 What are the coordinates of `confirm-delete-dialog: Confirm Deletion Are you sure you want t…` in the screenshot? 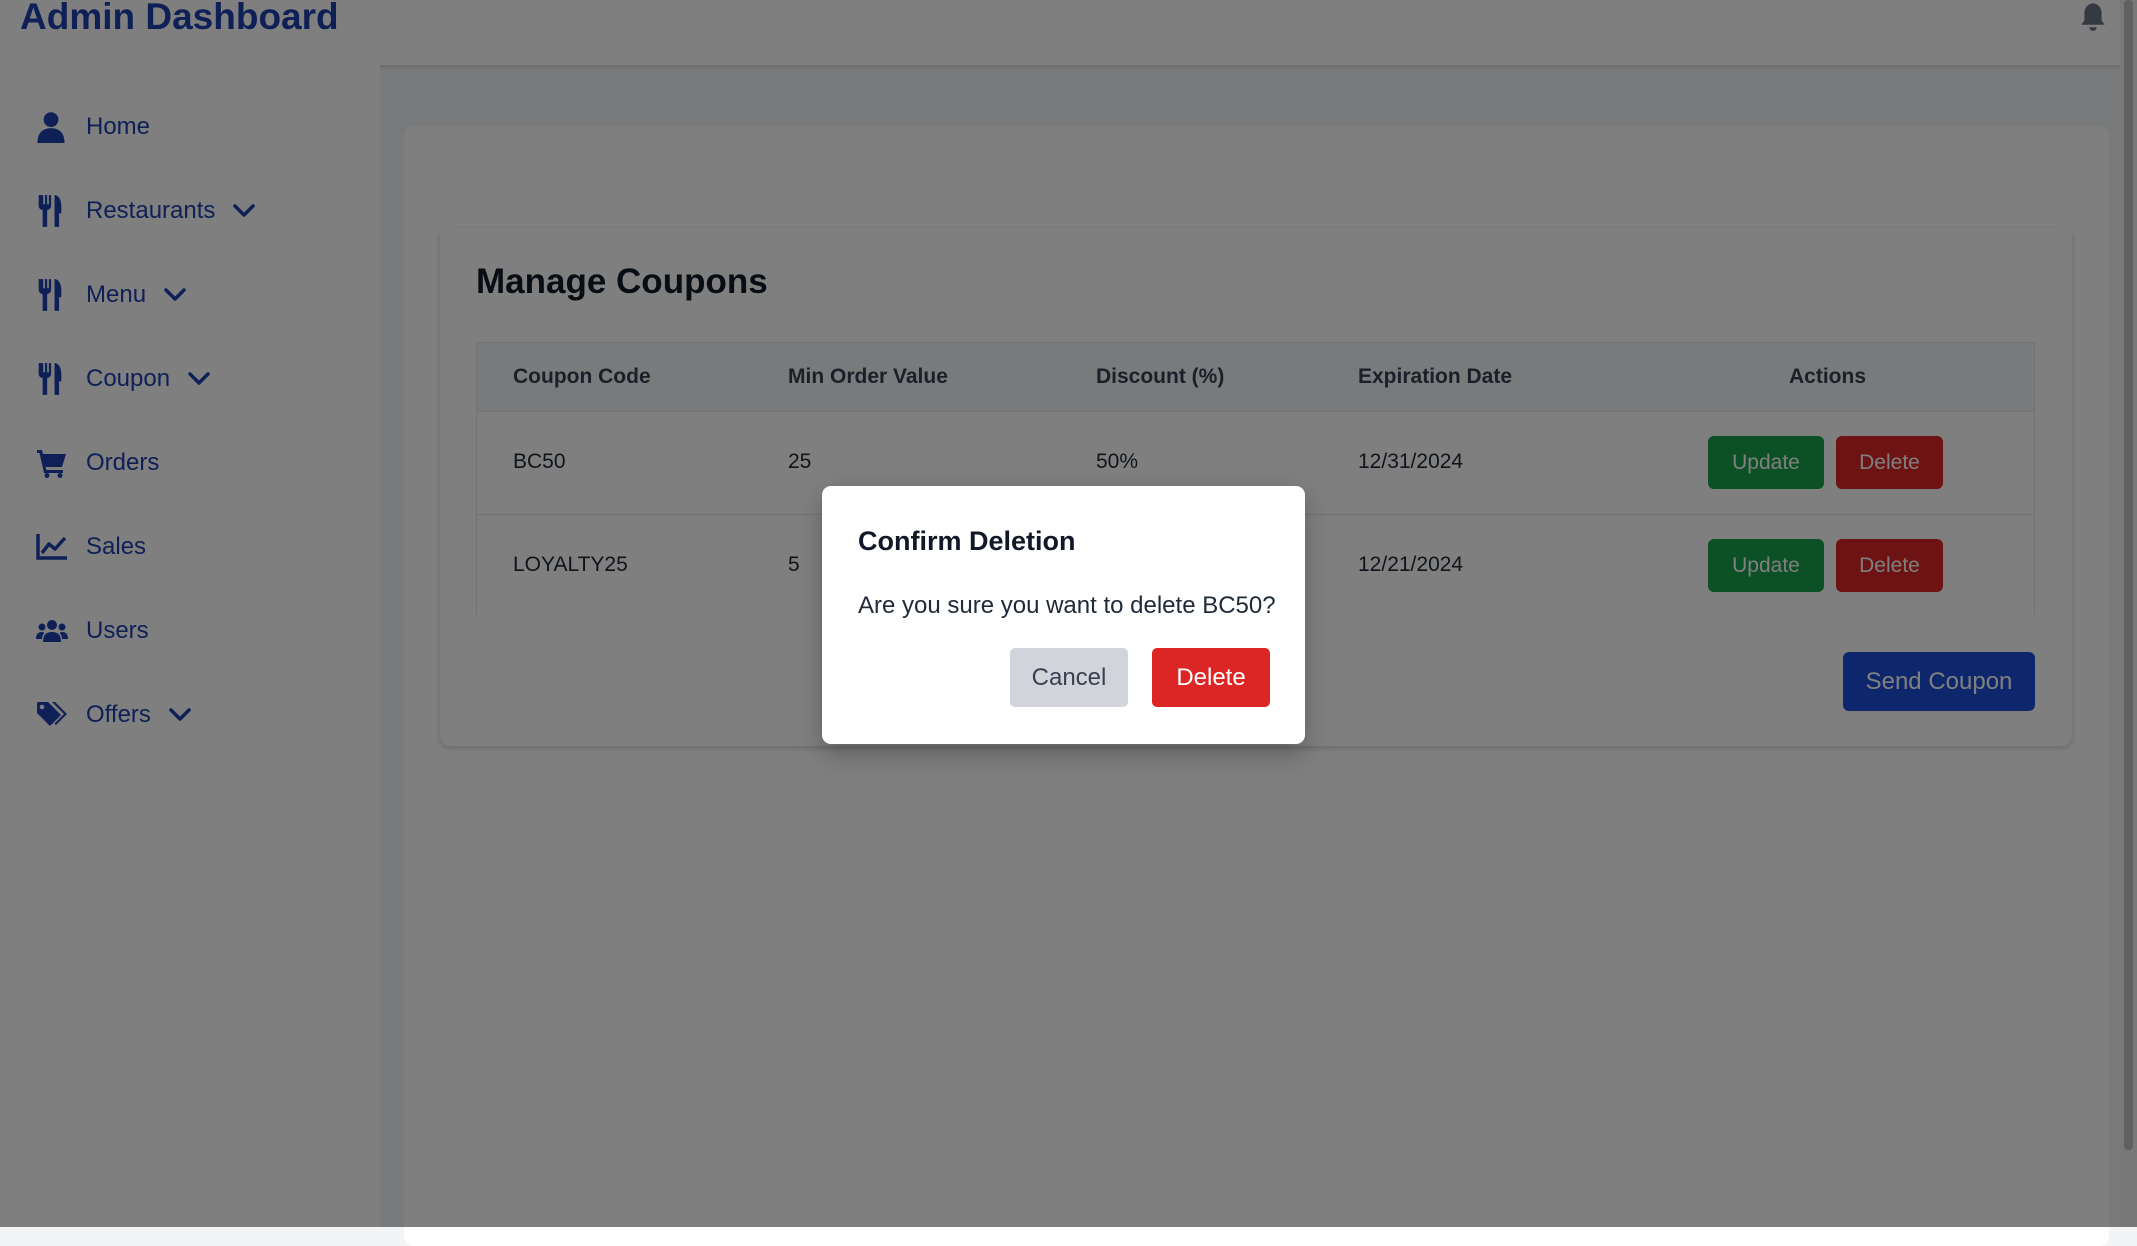 It's located at (1063, 615).